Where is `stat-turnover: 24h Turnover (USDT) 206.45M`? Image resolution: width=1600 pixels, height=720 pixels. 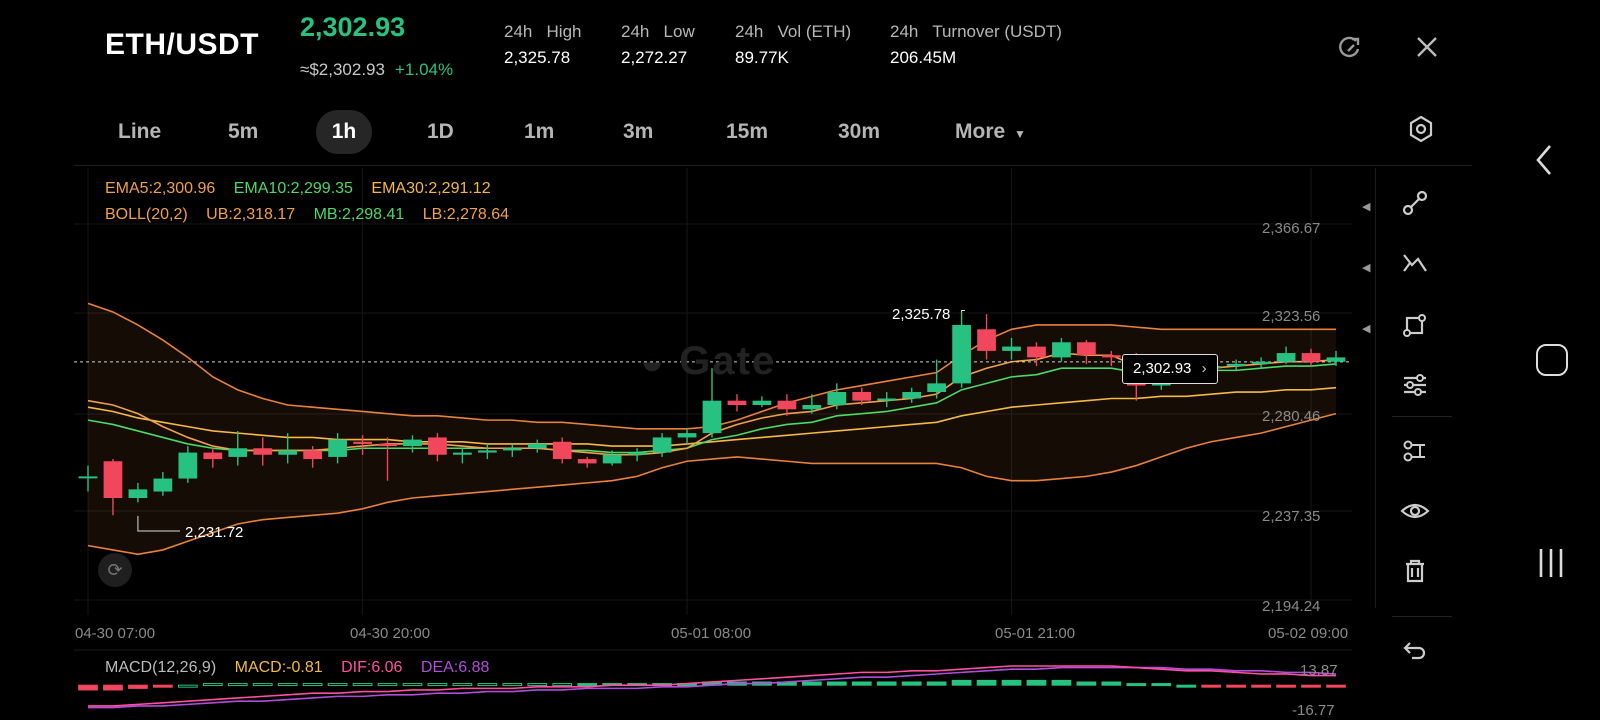
stat-turnover: 24h Turnover (USDT) 206.45M is located at coordinates (976, 45).